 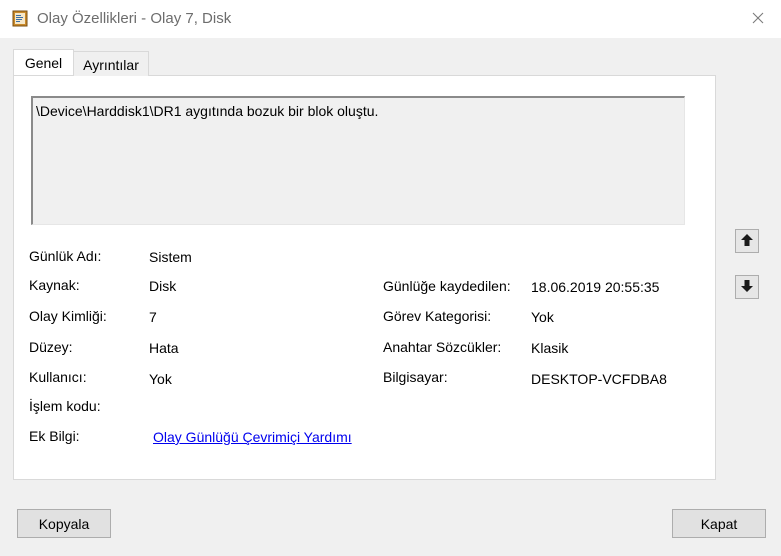 I want to click on tab-details: Ayrıntılar, so click(x=111, y=63).